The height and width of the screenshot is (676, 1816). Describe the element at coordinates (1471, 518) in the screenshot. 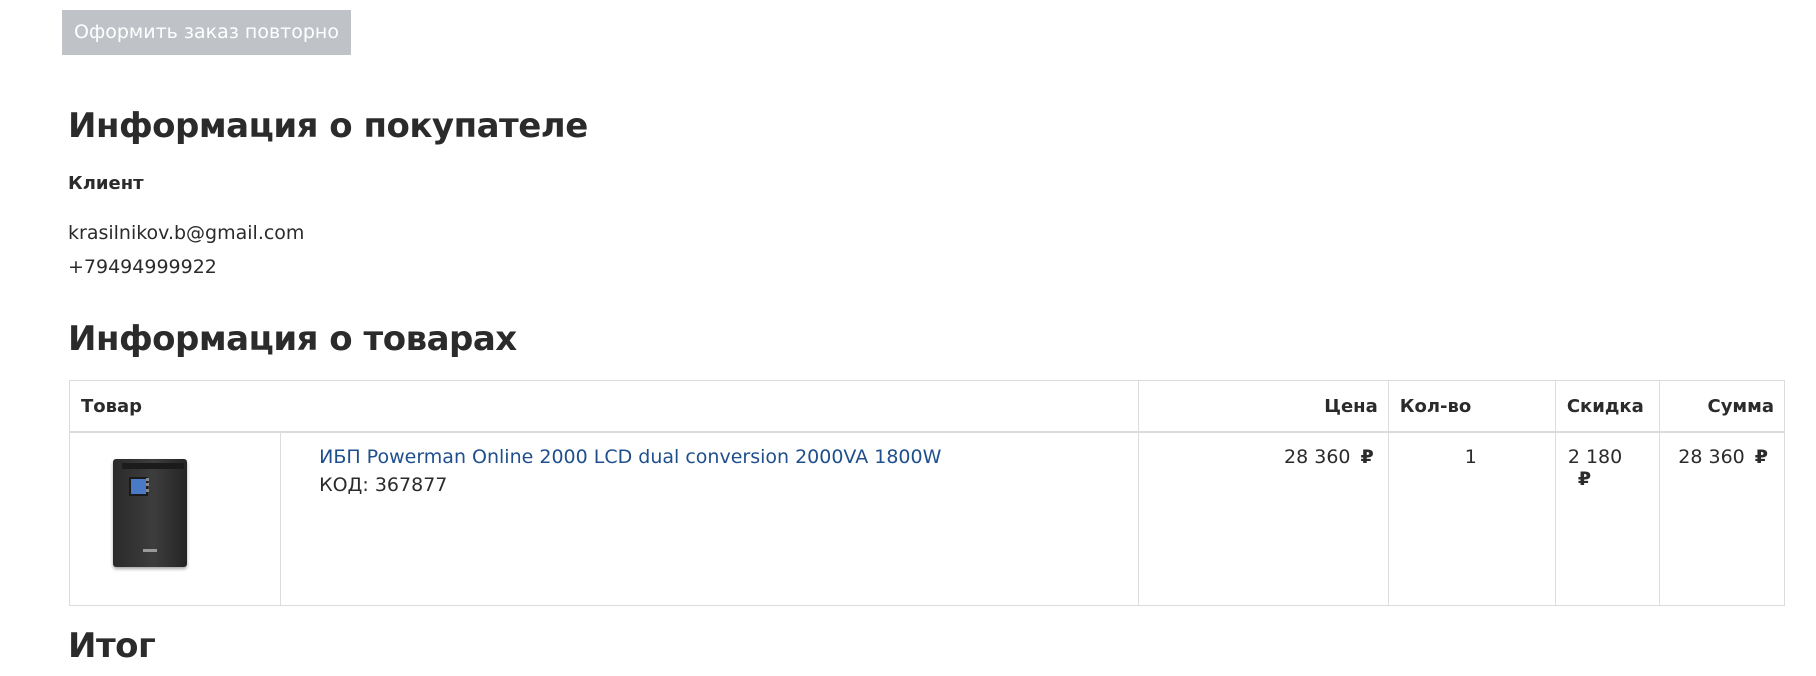

I see `qty-cell: 1` at that location.